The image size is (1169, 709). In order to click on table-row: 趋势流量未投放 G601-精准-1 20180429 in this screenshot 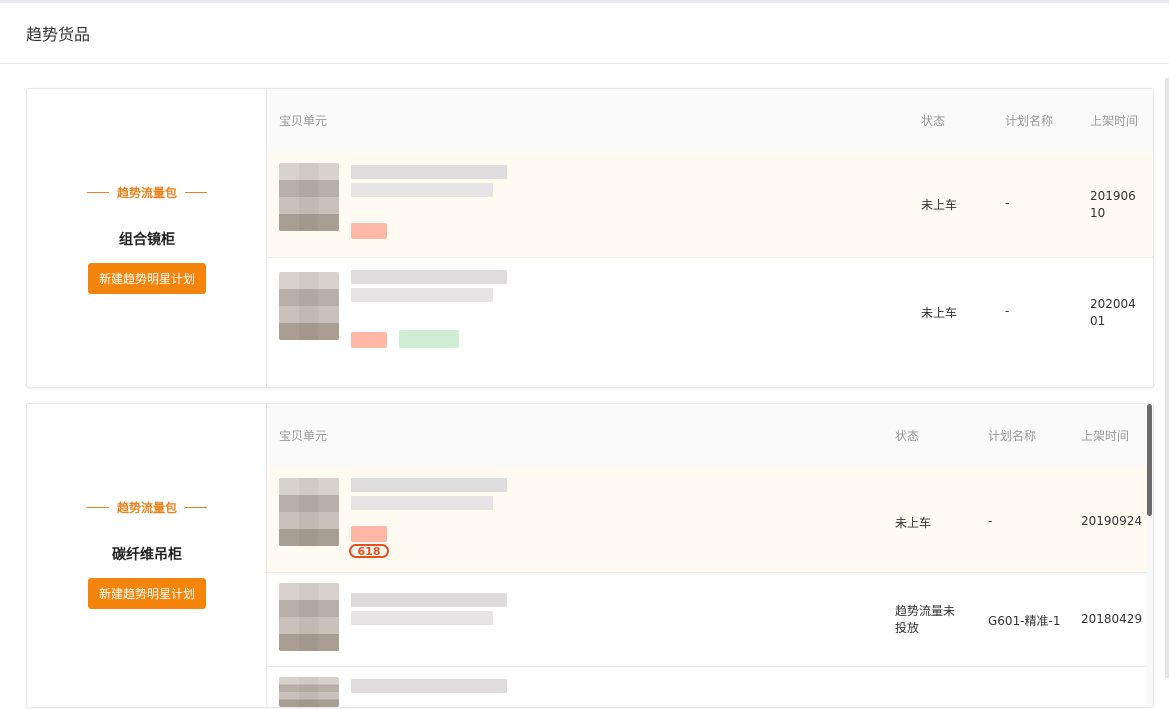, I will do `click(706, 620)`.